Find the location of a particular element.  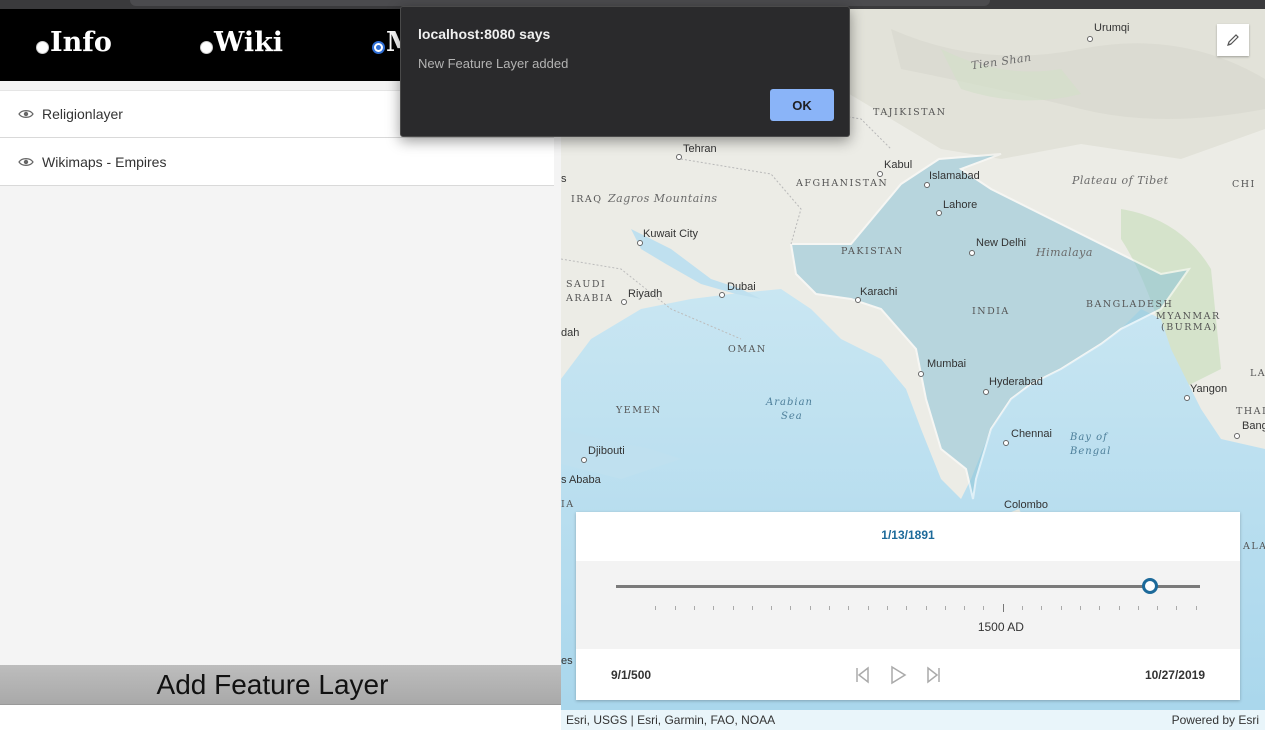

map-label-dah: dah is located at coordinates (570, 333).